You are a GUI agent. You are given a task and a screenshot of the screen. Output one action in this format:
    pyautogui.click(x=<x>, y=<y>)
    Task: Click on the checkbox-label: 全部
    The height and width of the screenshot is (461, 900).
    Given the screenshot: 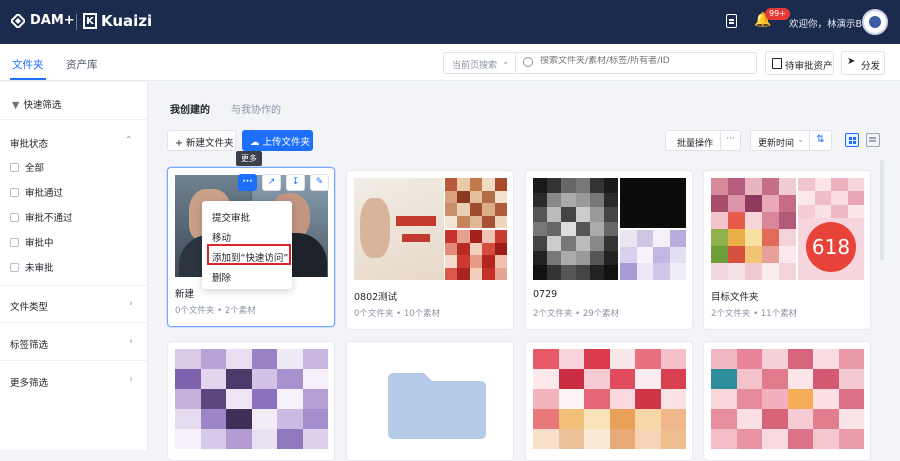 What is the action you would take?
    pyautogui.click(x=35, y=168)
    